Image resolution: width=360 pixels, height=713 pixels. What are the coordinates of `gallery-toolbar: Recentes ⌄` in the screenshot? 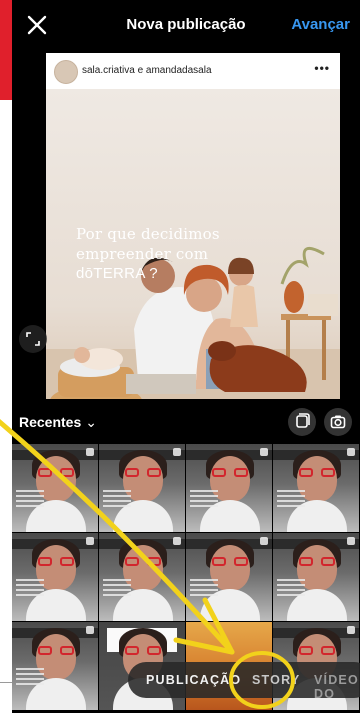 It's located at (186, 422).